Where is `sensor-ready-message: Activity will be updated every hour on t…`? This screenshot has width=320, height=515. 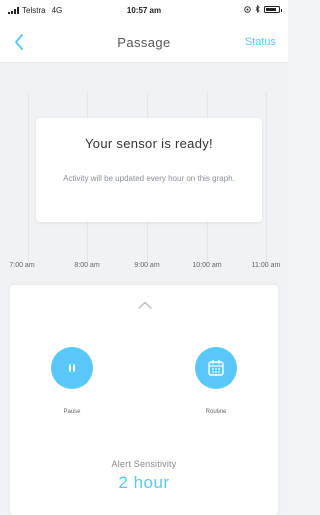 sensor-ready-message: Activity will be updated every hour on t… is located at coordinates (149, 178).